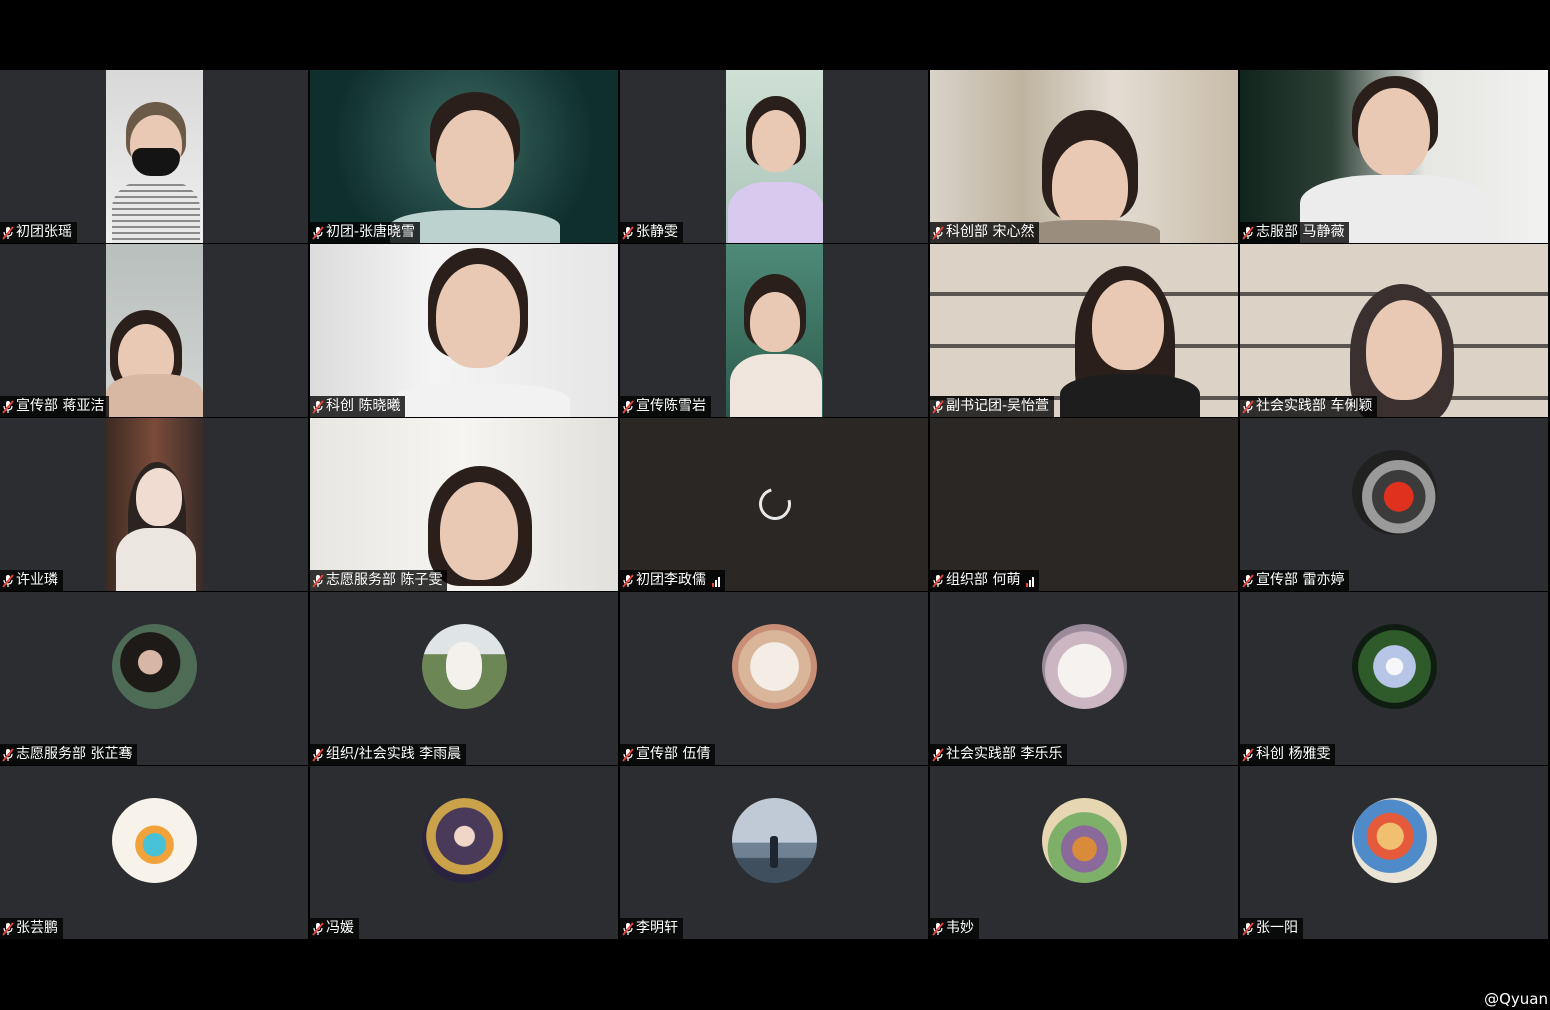 The image size is (1550, 1010). What do you see at coordinates (1293, 754) in the screenshot?
I see `participant-name: 科创 杨雅雯` at bounding box center [1293, 754].